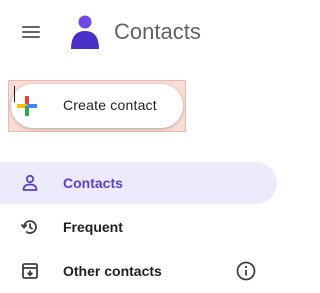 This screenshot has height=293, width=320. What do you see at coordinates (93, 227) in the screenshot?
I see `nav-label-frequent: Frequent` at bounding box center [93, 227].